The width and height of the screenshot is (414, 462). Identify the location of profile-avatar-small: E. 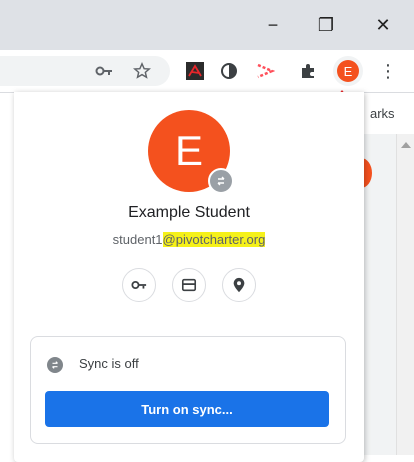
(348, 71).